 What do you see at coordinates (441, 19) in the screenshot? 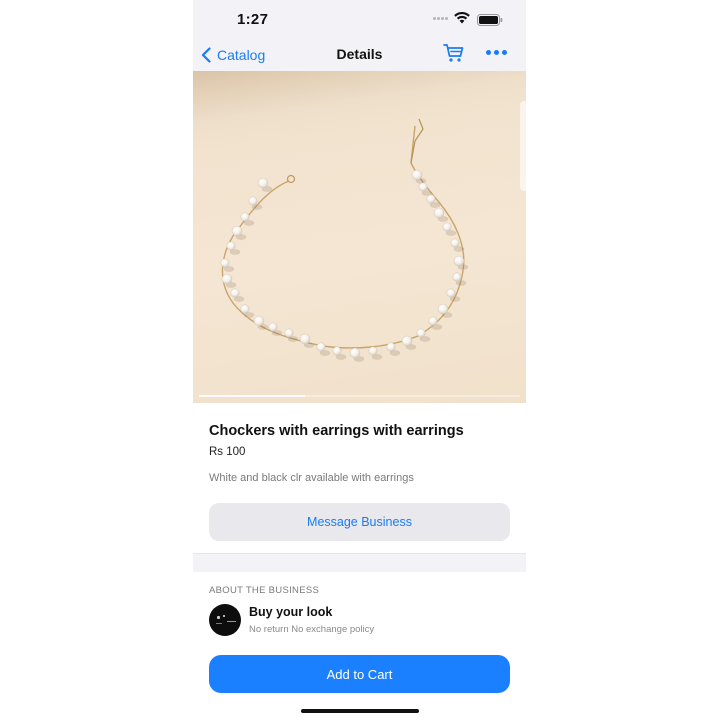
I see `cellular-signal-icon` at bounding box center [441, 19].